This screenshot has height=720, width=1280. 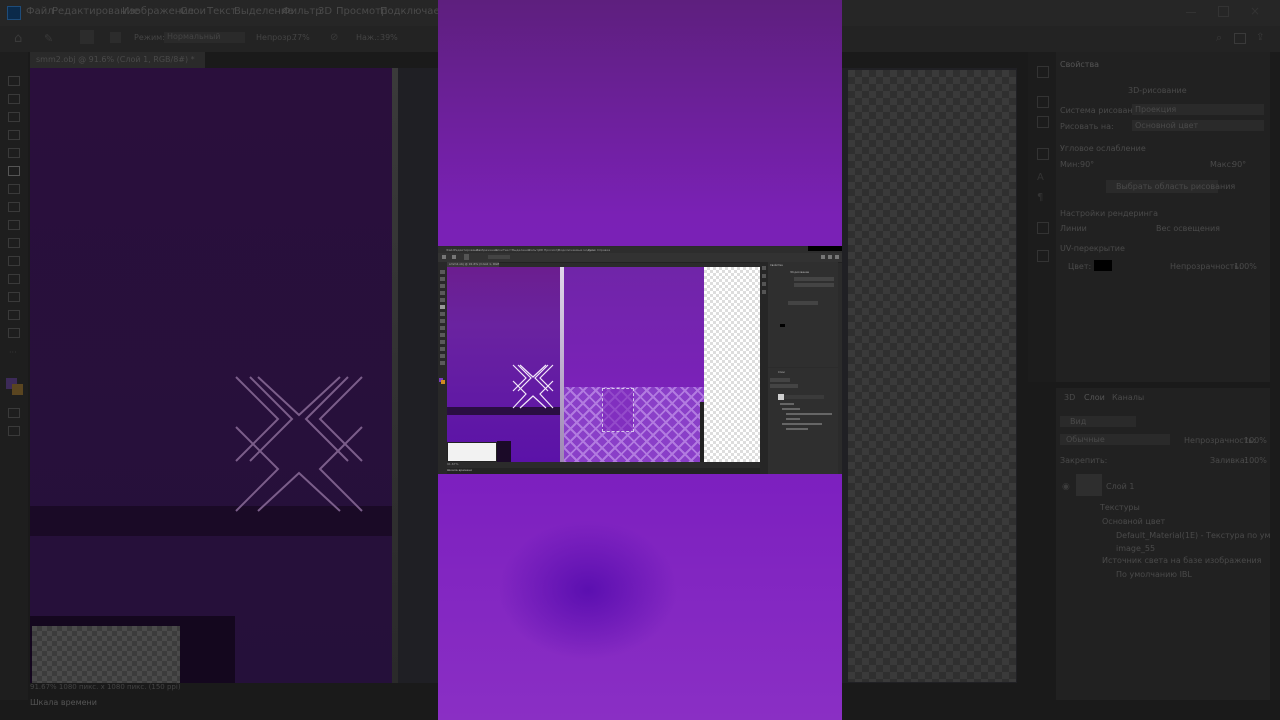 I want to click on max-value: 90°, so click(x=1239, y=164).